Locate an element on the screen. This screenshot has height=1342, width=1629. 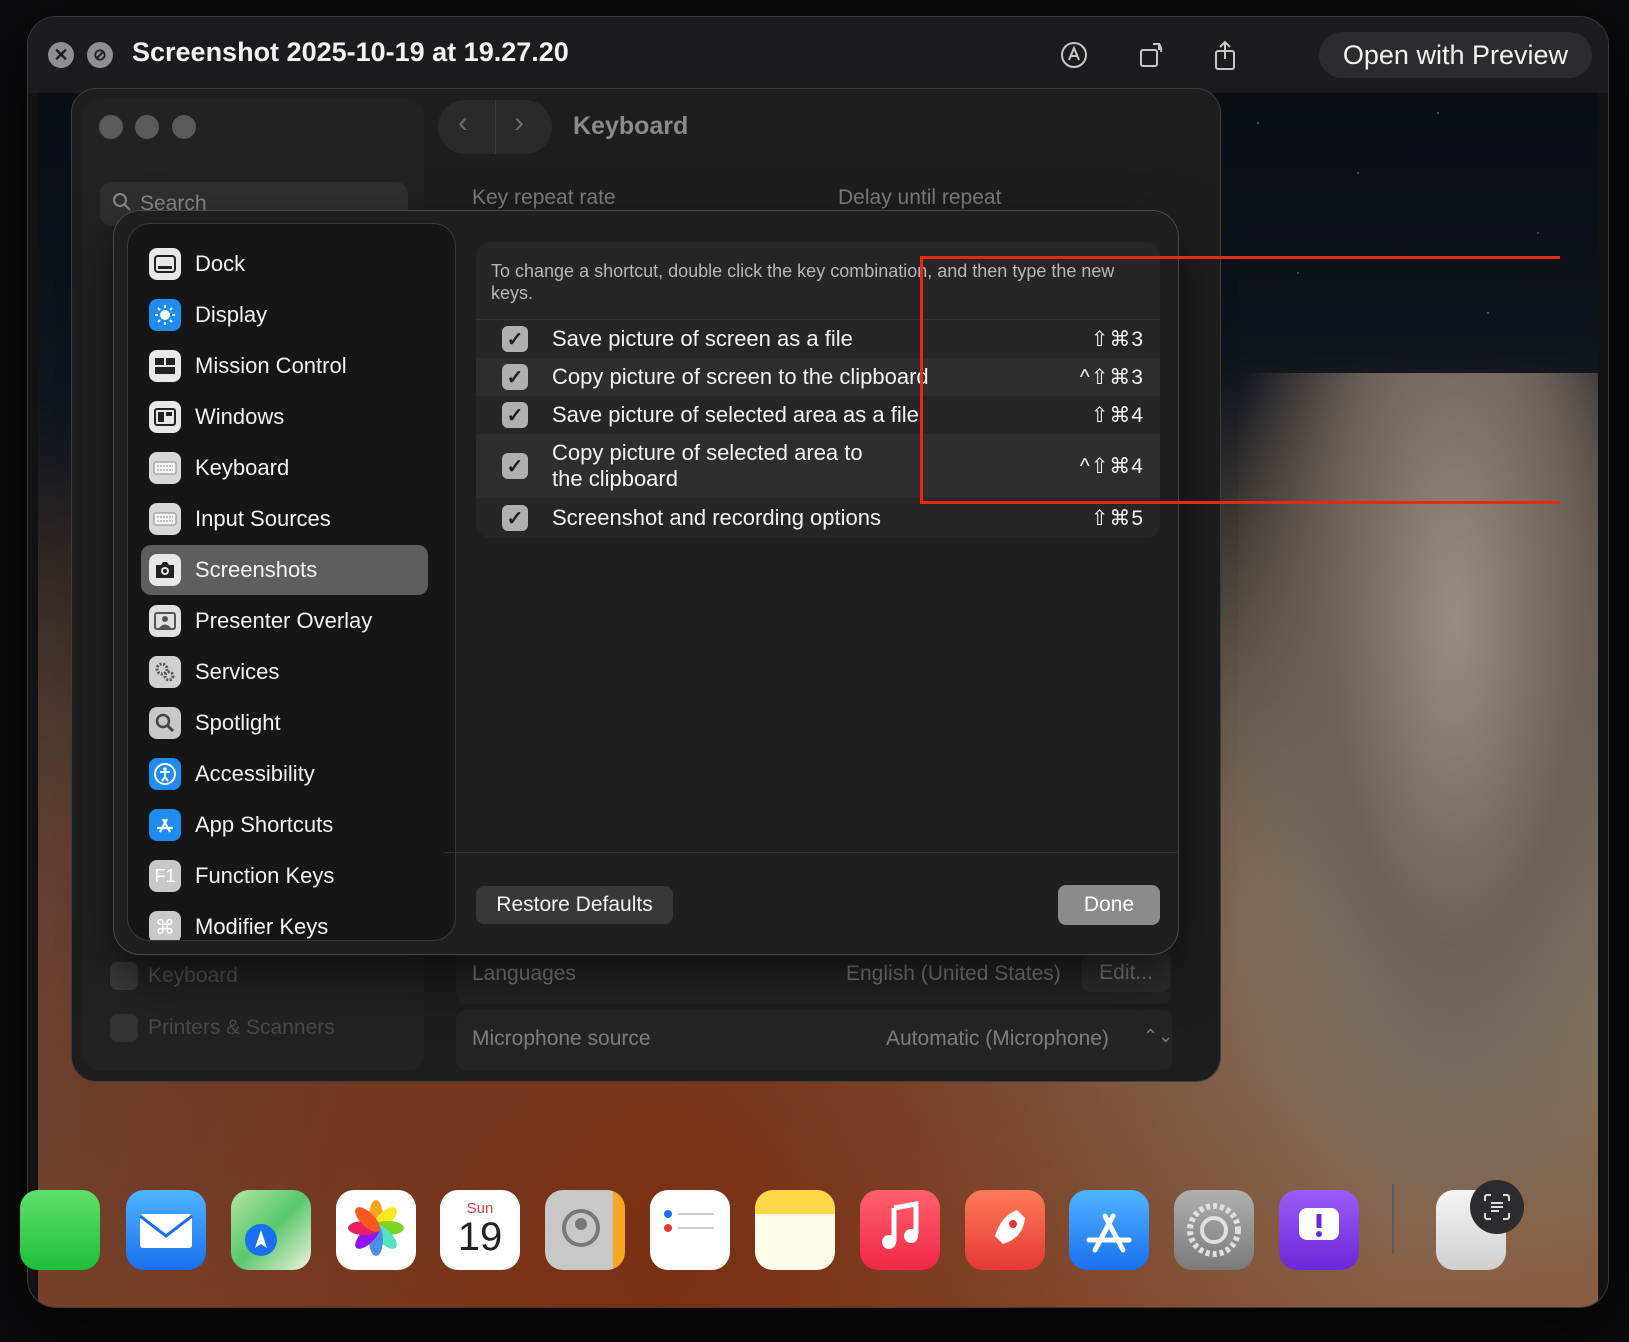
minimize-traffic-light is located at coordinates (147, 127).